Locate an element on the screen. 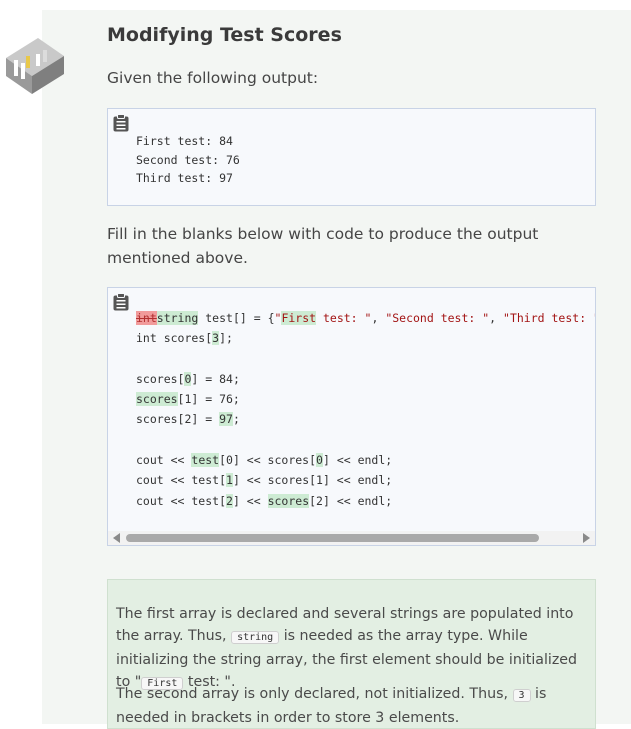 This screenshot has height=729, width=631. blank-answer-test: test is located at coordinates (205, 460).